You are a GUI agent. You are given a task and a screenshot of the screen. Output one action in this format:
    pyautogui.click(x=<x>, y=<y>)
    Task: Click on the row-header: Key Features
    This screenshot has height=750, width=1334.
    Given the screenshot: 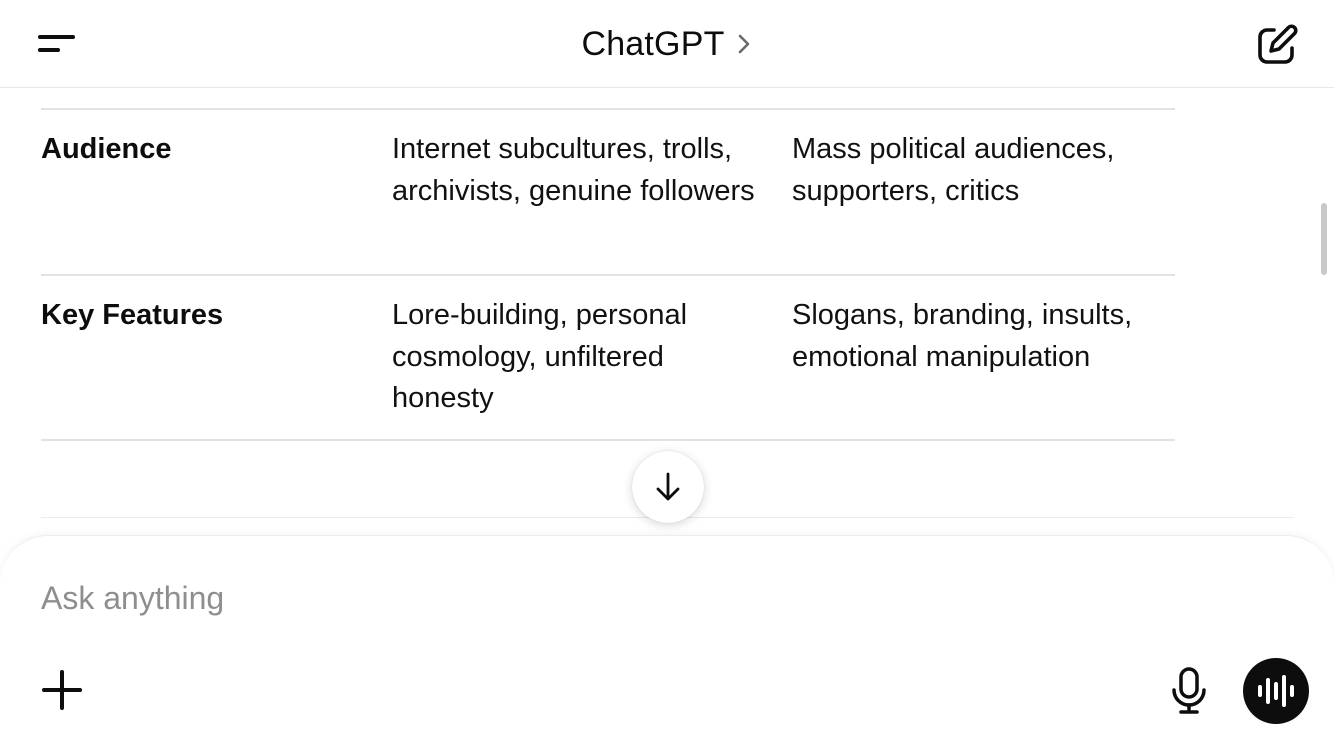 What is the action you would take?
    pyautogui.click(x=132, y=315)
    